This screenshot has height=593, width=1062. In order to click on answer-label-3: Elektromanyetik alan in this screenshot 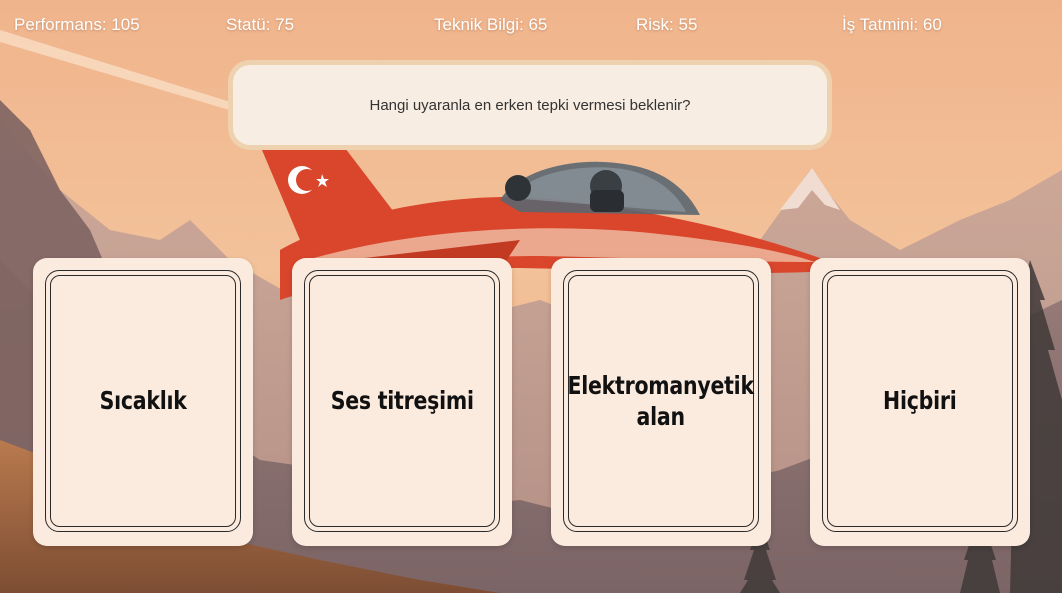, I will do `click(661, 400)`.